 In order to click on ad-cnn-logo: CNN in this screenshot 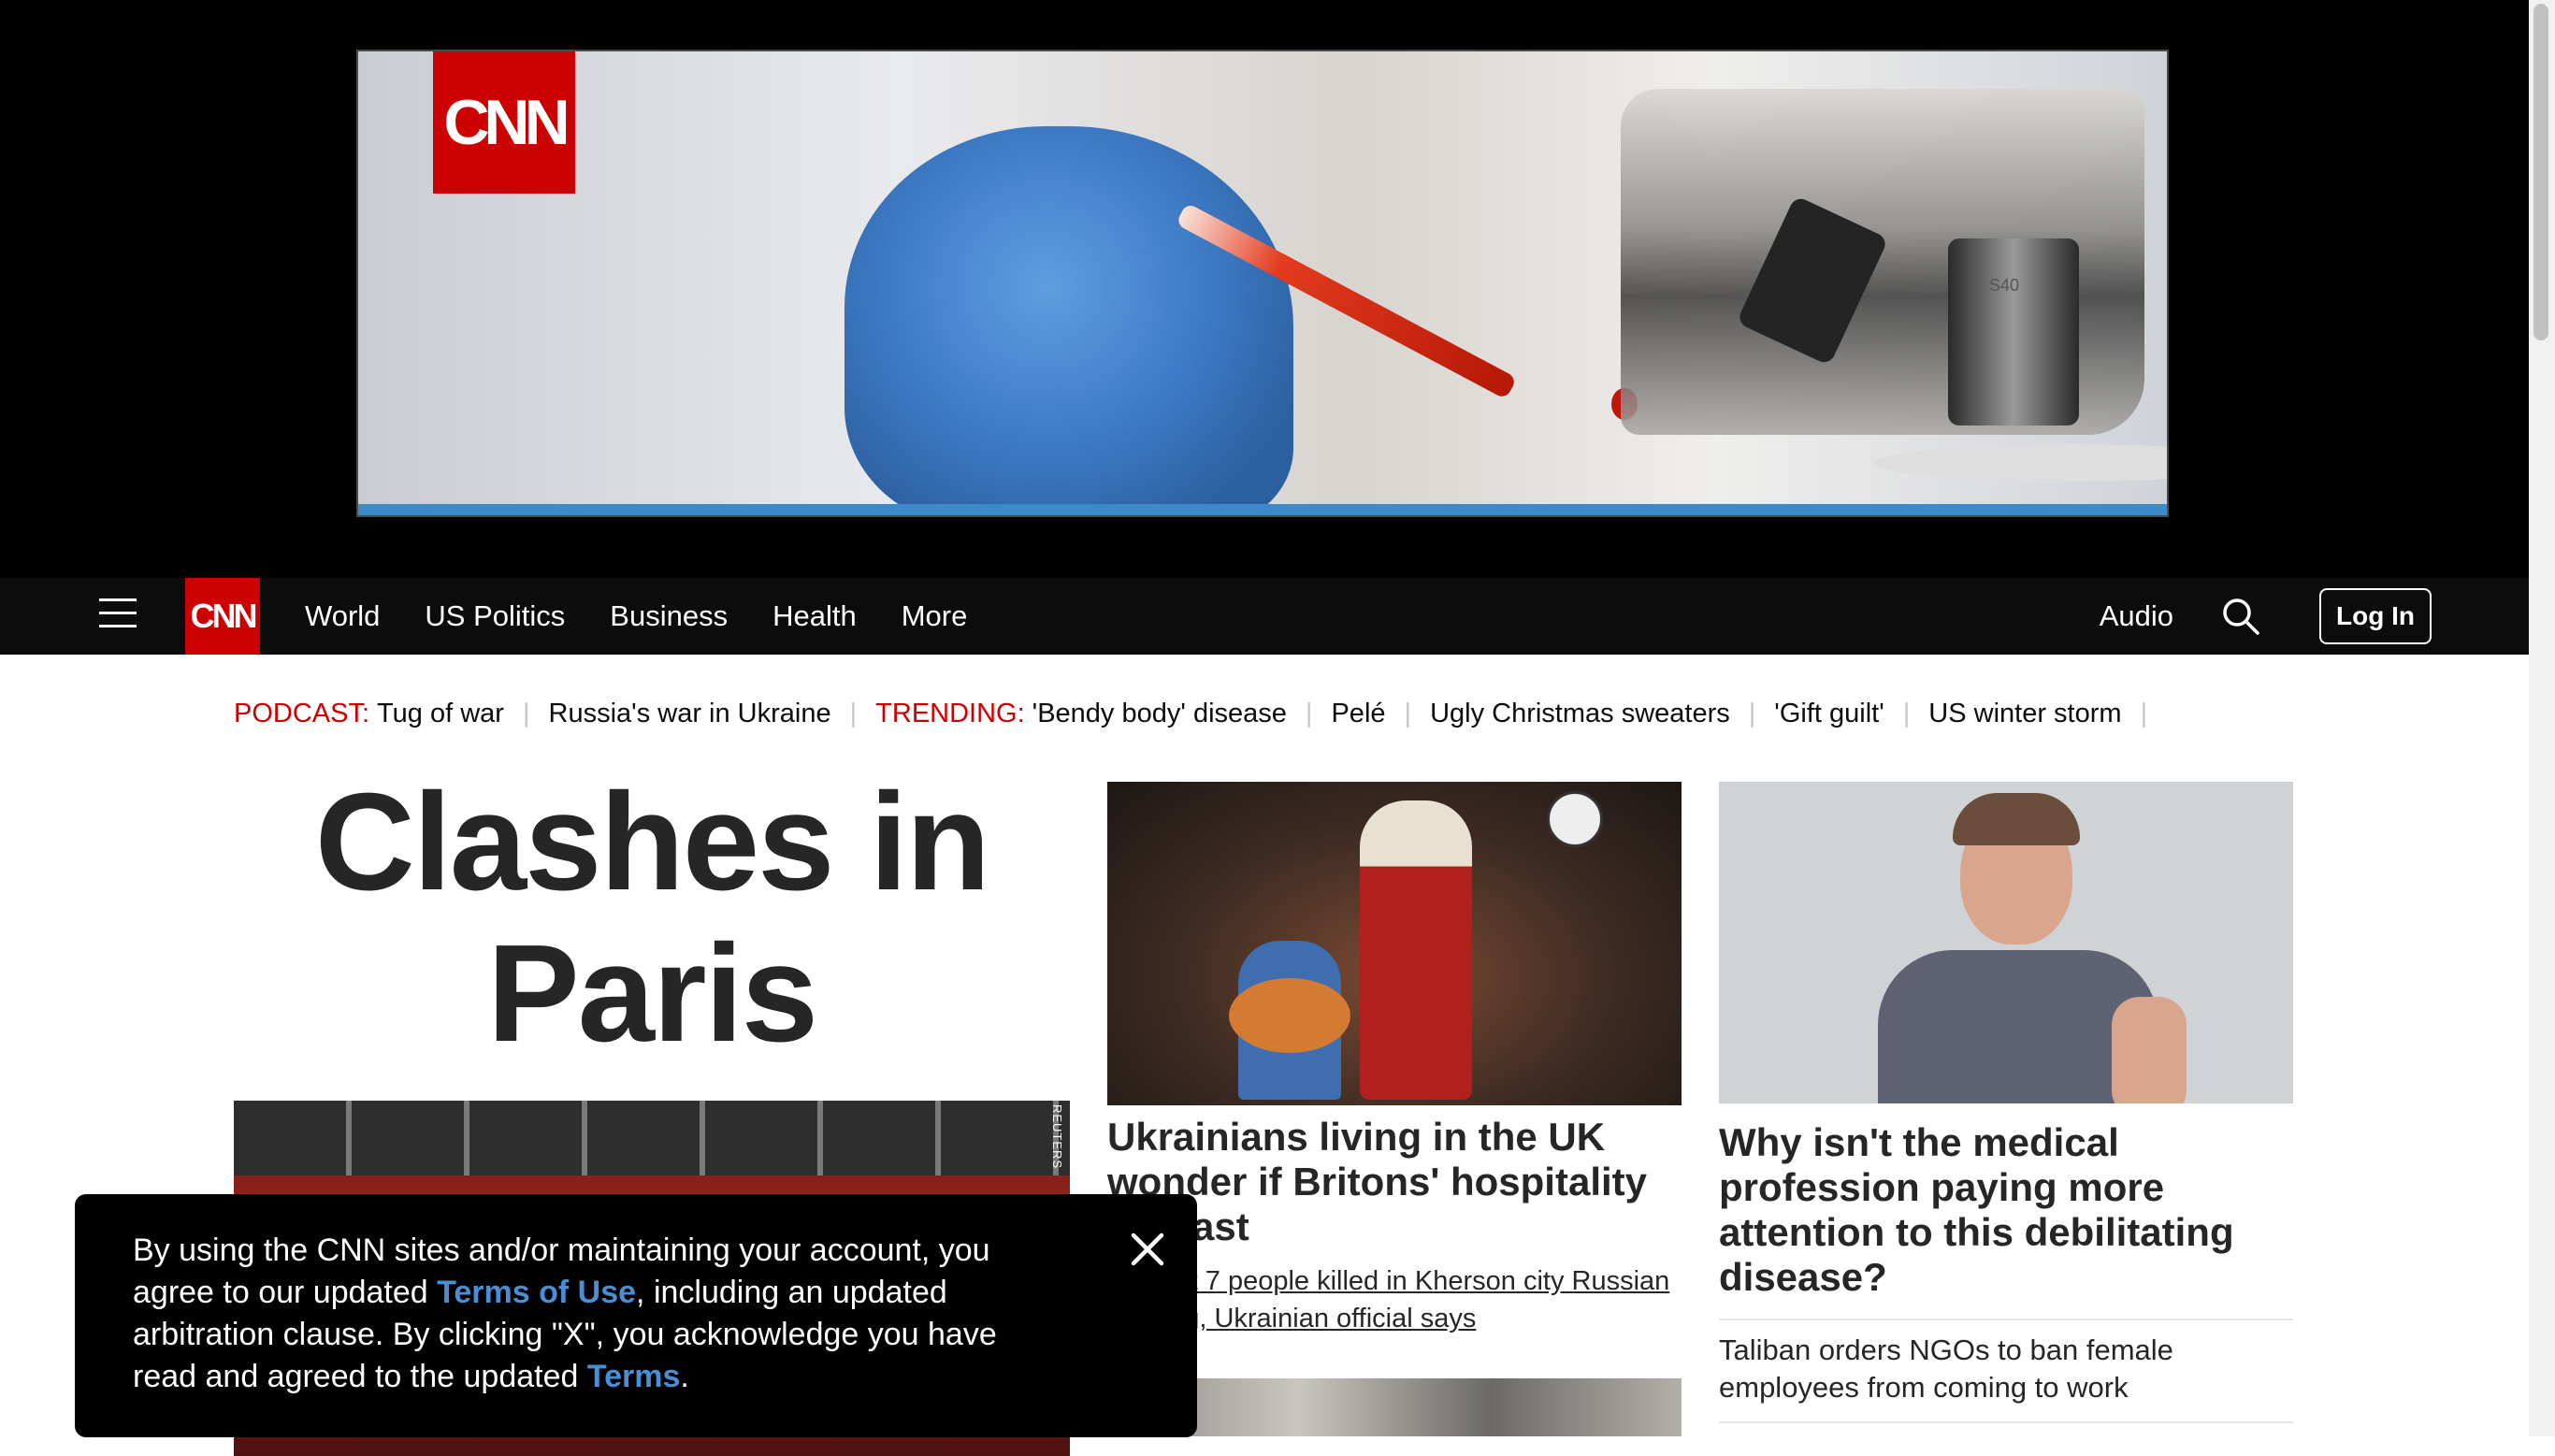, I will do `click(504, 123)`.